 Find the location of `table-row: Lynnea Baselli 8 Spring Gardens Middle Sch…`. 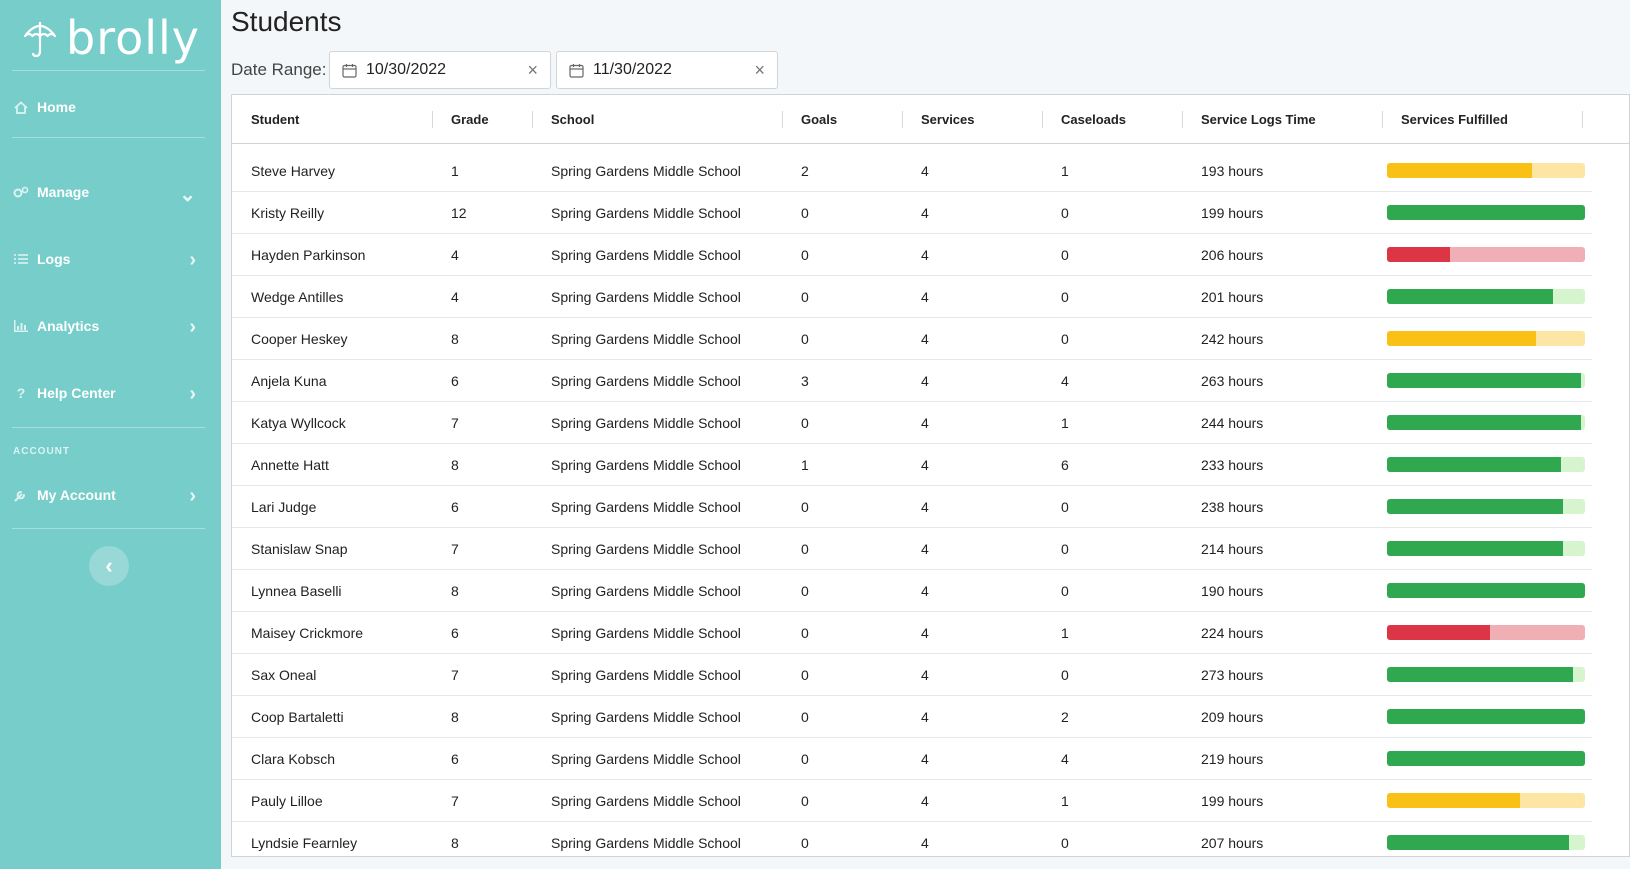

table-row: Lynnea Baselli 8 Spring Gardens Middle Sch… is located at coordinates (912, 591).